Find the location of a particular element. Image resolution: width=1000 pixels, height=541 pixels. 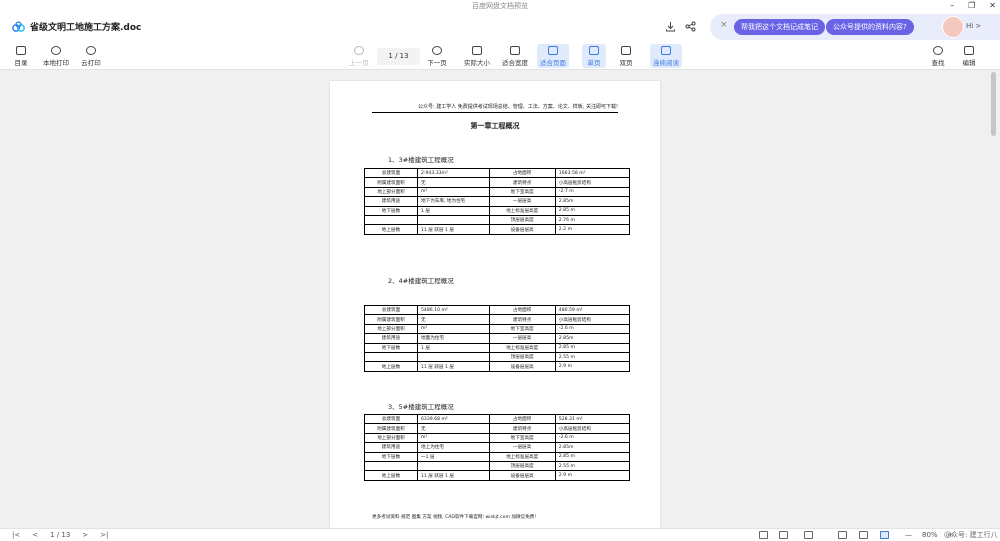

table-cell: 地下为车库, 地为住宅 is located at coordinates (453, 201).